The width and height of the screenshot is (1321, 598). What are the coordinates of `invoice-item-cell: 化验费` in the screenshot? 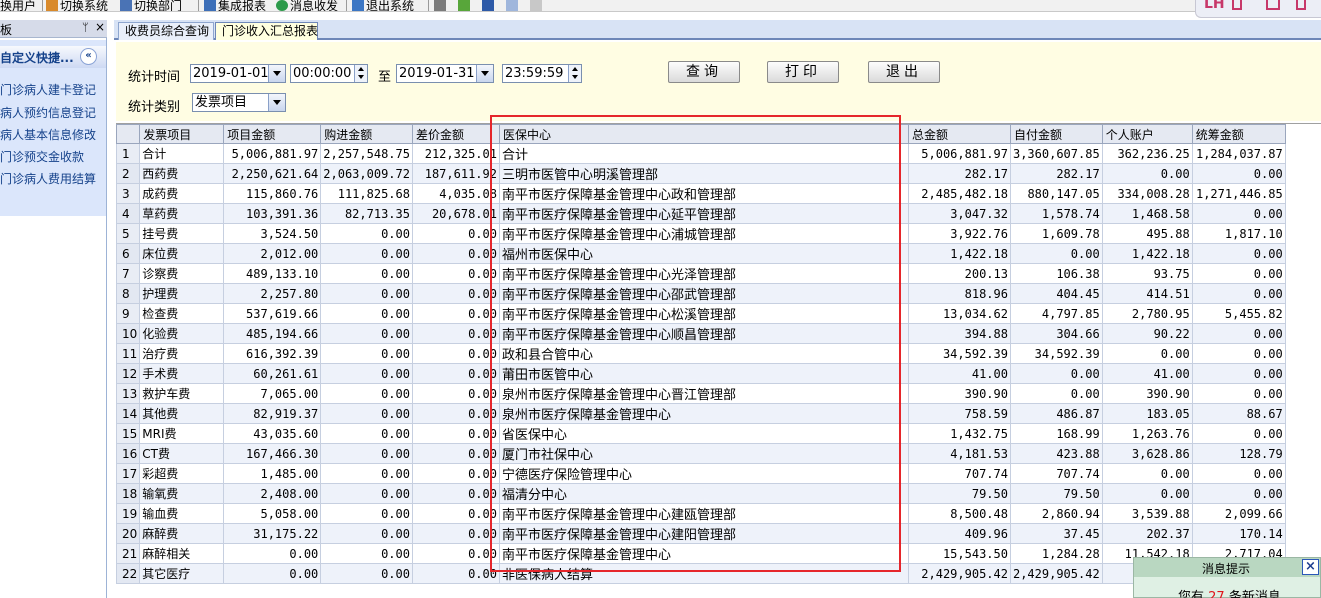 It's located at (182, 333).